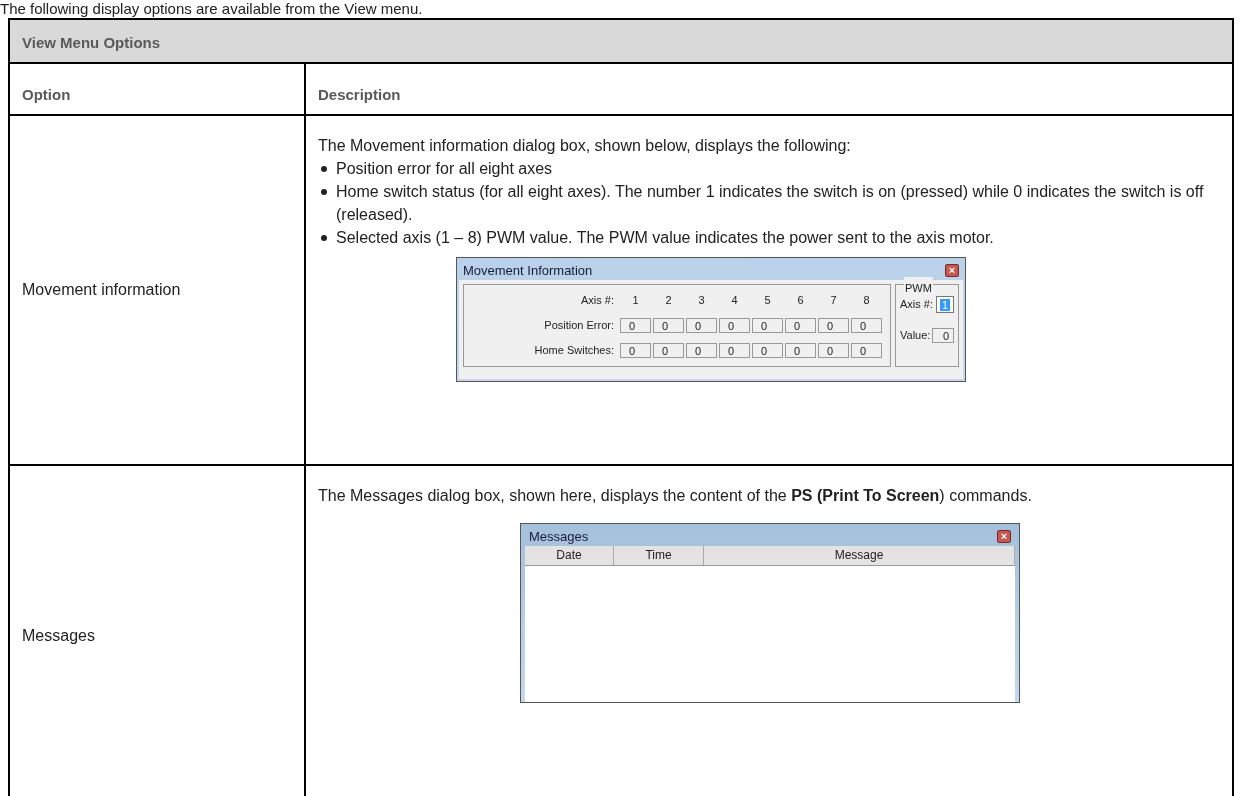 This screenshot has height=796, width=1242. What do you see at coordinates (444, 169) in the screenshot?
I see `bullet-text: Position error for all eight axes` at bounding box center [444, 169].